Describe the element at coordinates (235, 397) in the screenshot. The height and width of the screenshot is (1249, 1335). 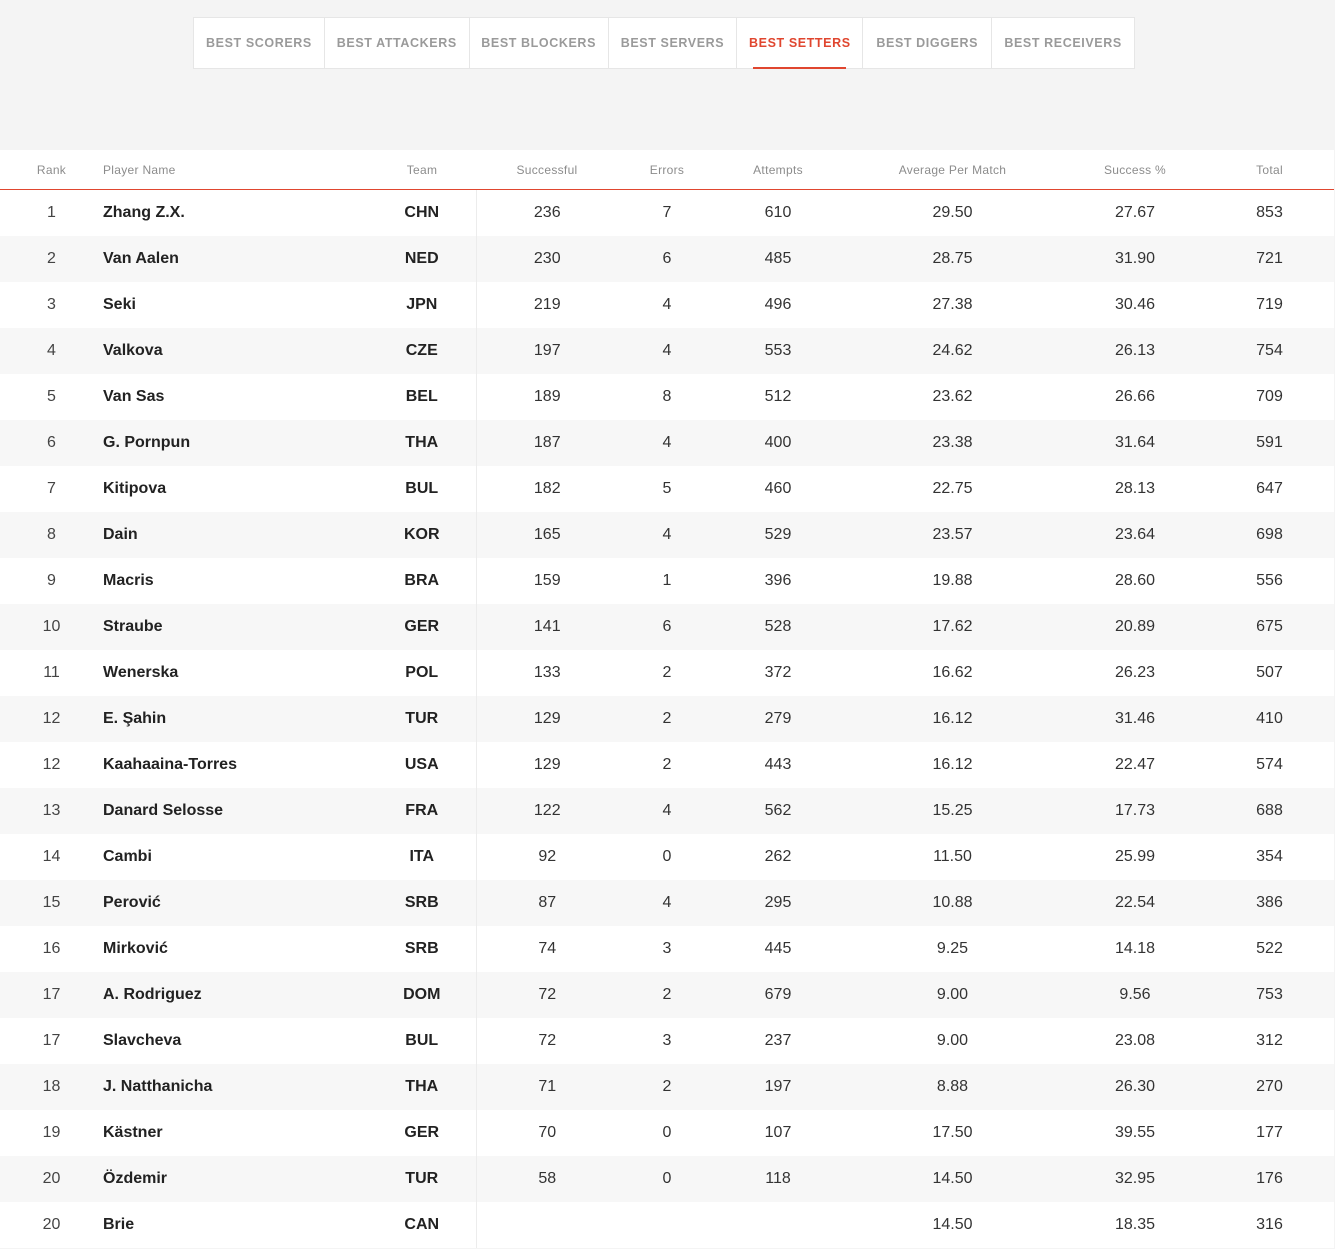
I see `cell-player-name: Van Sas` at that location.